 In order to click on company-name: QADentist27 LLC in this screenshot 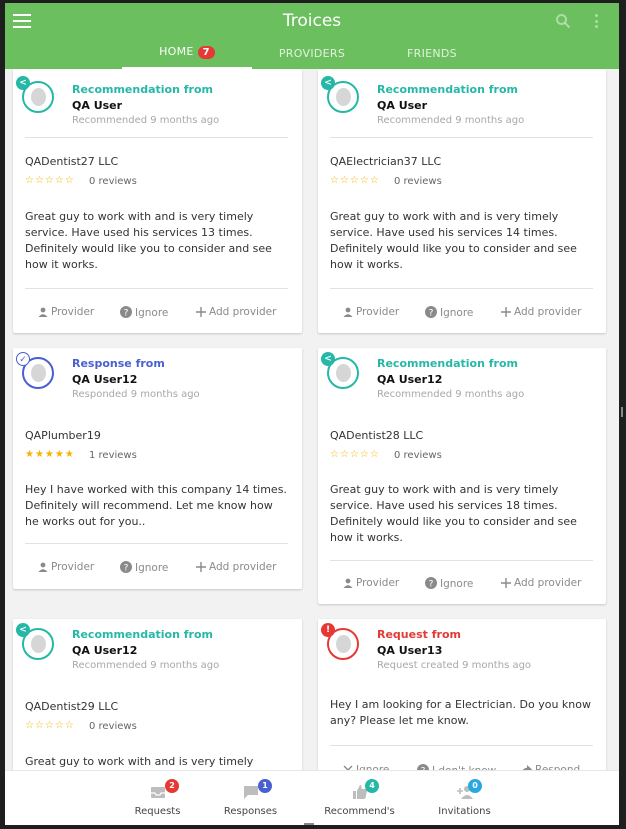, I will do `click(71, 161)`.